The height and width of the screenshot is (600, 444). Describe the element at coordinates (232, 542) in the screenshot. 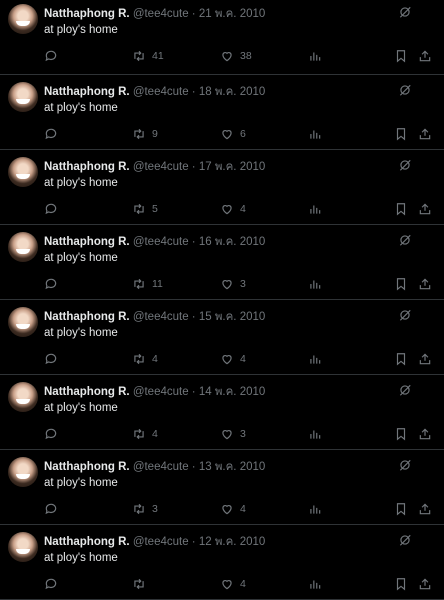

I see `tweet-date: 12 พ.ค. 2010` at that location.